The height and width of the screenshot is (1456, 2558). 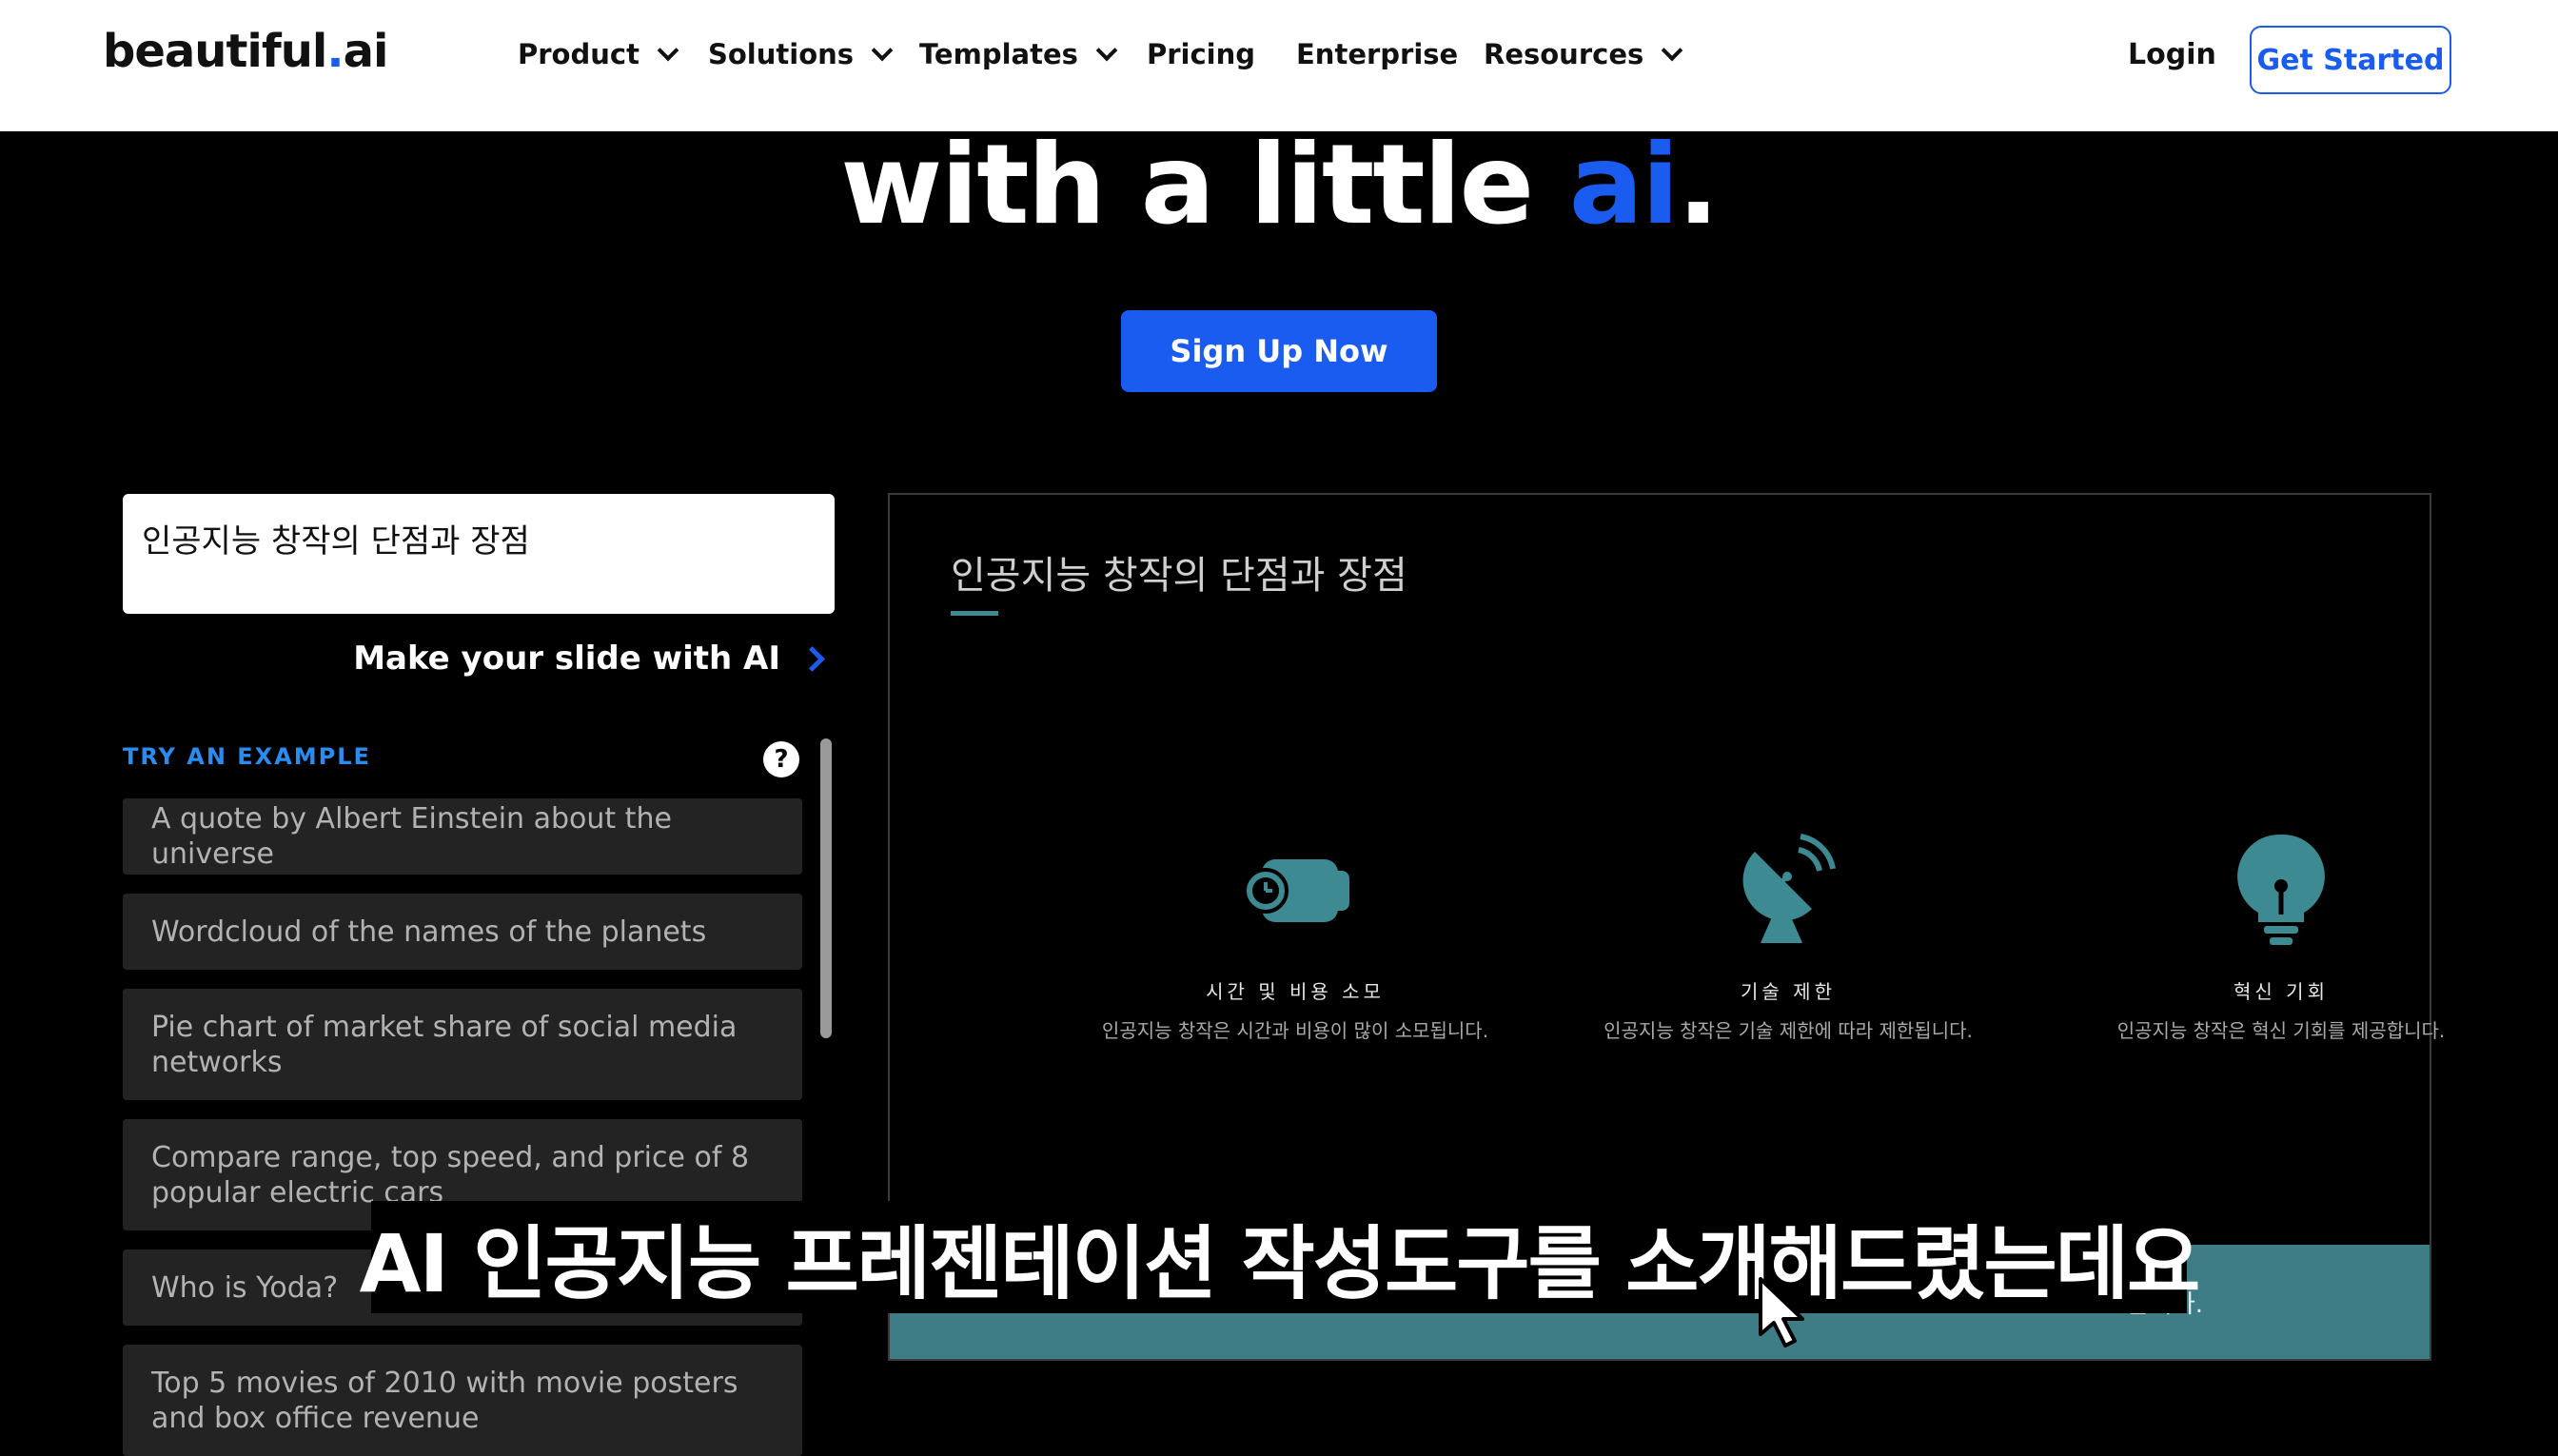 I want to click on nav-label: Resources, so click(x=1564, y=54).